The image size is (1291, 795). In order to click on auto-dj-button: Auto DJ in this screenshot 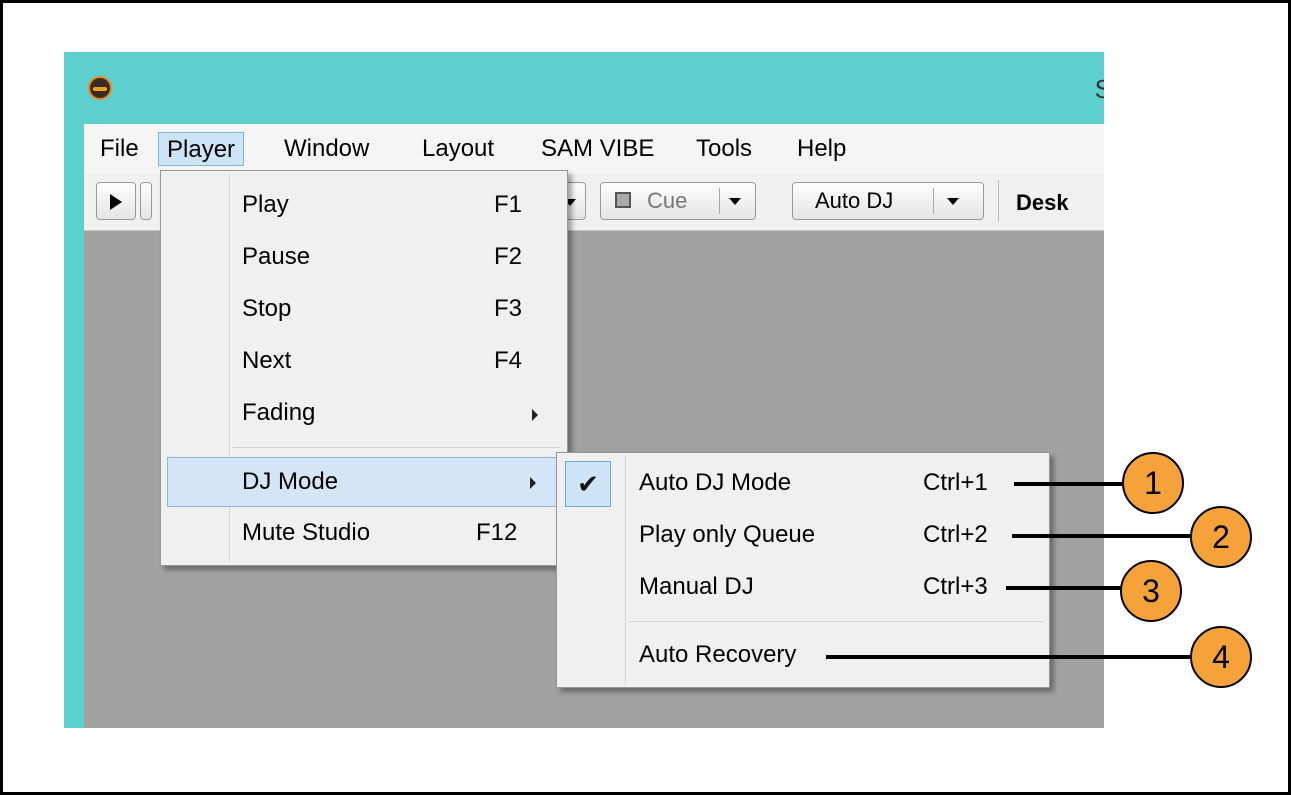, I will do `click(888, 201)`.